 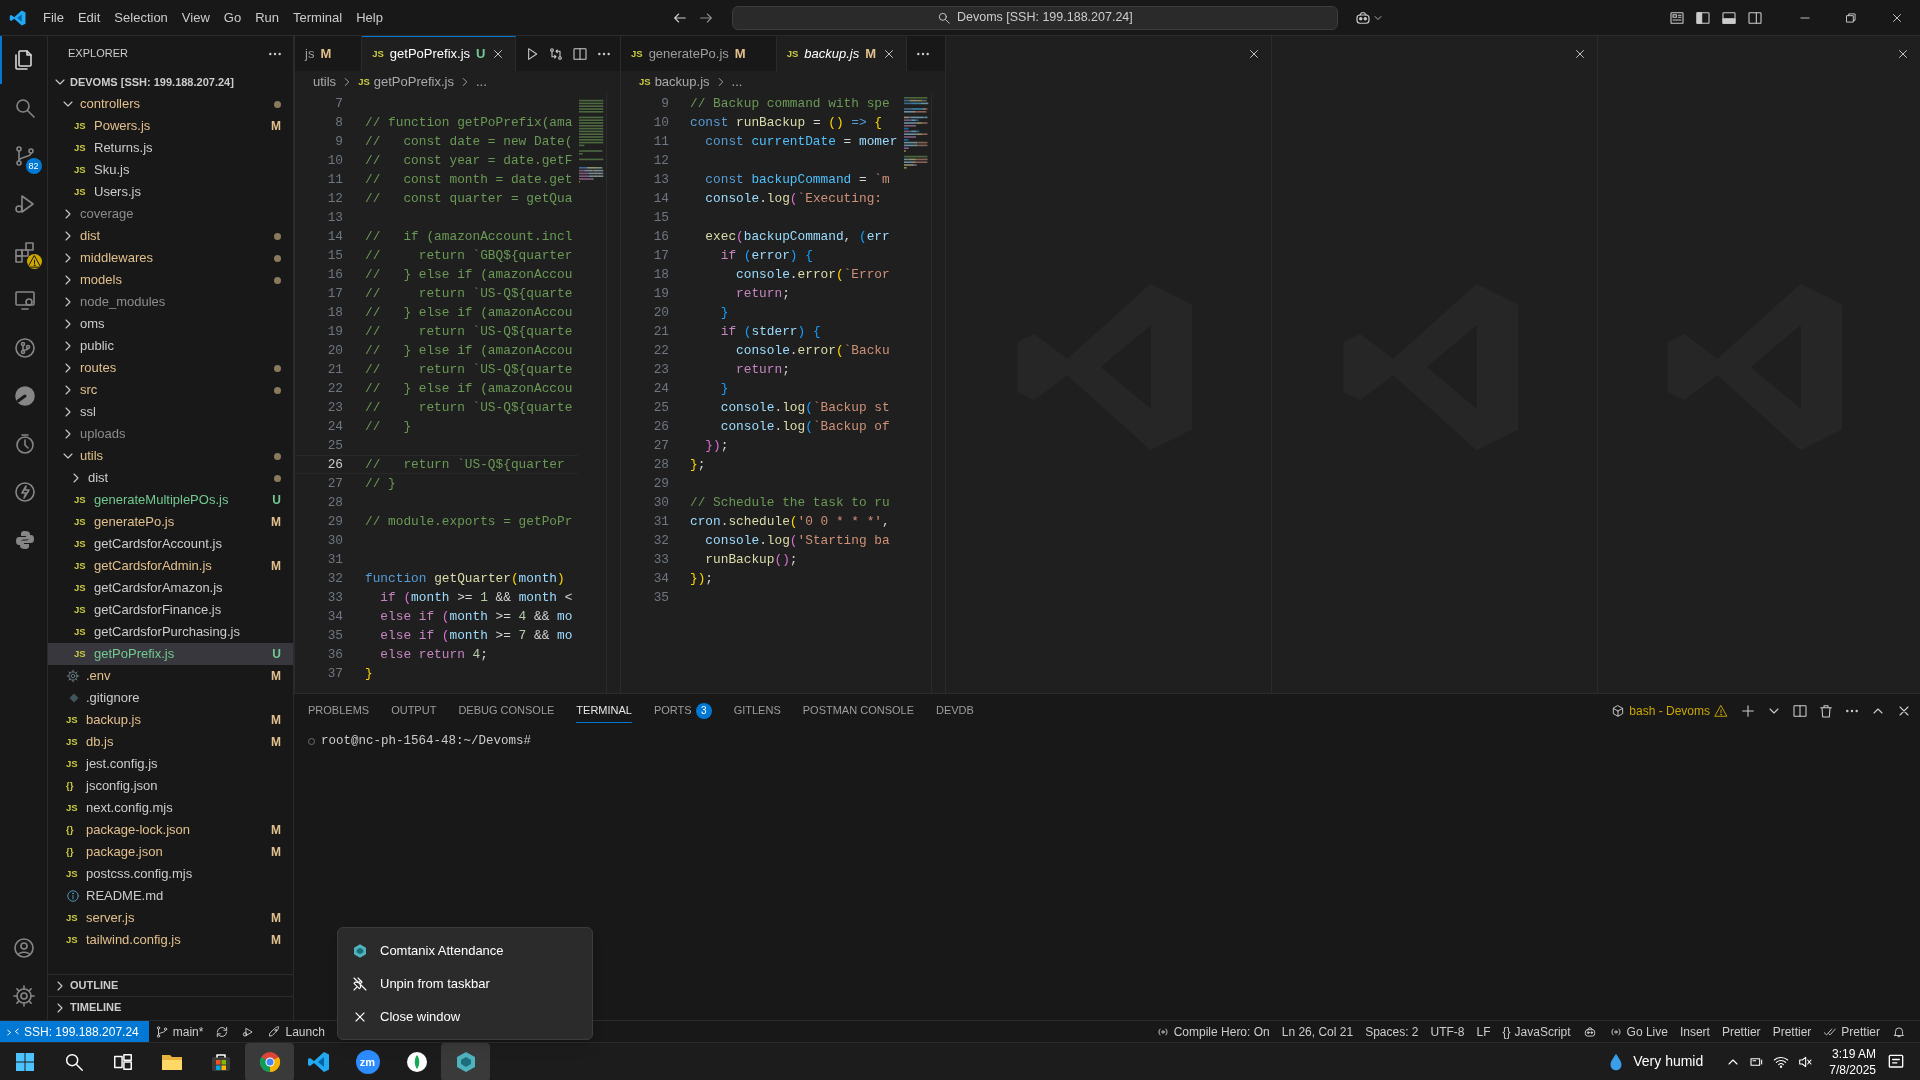 What do you see at coordinates (170, 192) in the screenshot?
I see `tree-item: JS Users.js` at bounding box center [170, 192].